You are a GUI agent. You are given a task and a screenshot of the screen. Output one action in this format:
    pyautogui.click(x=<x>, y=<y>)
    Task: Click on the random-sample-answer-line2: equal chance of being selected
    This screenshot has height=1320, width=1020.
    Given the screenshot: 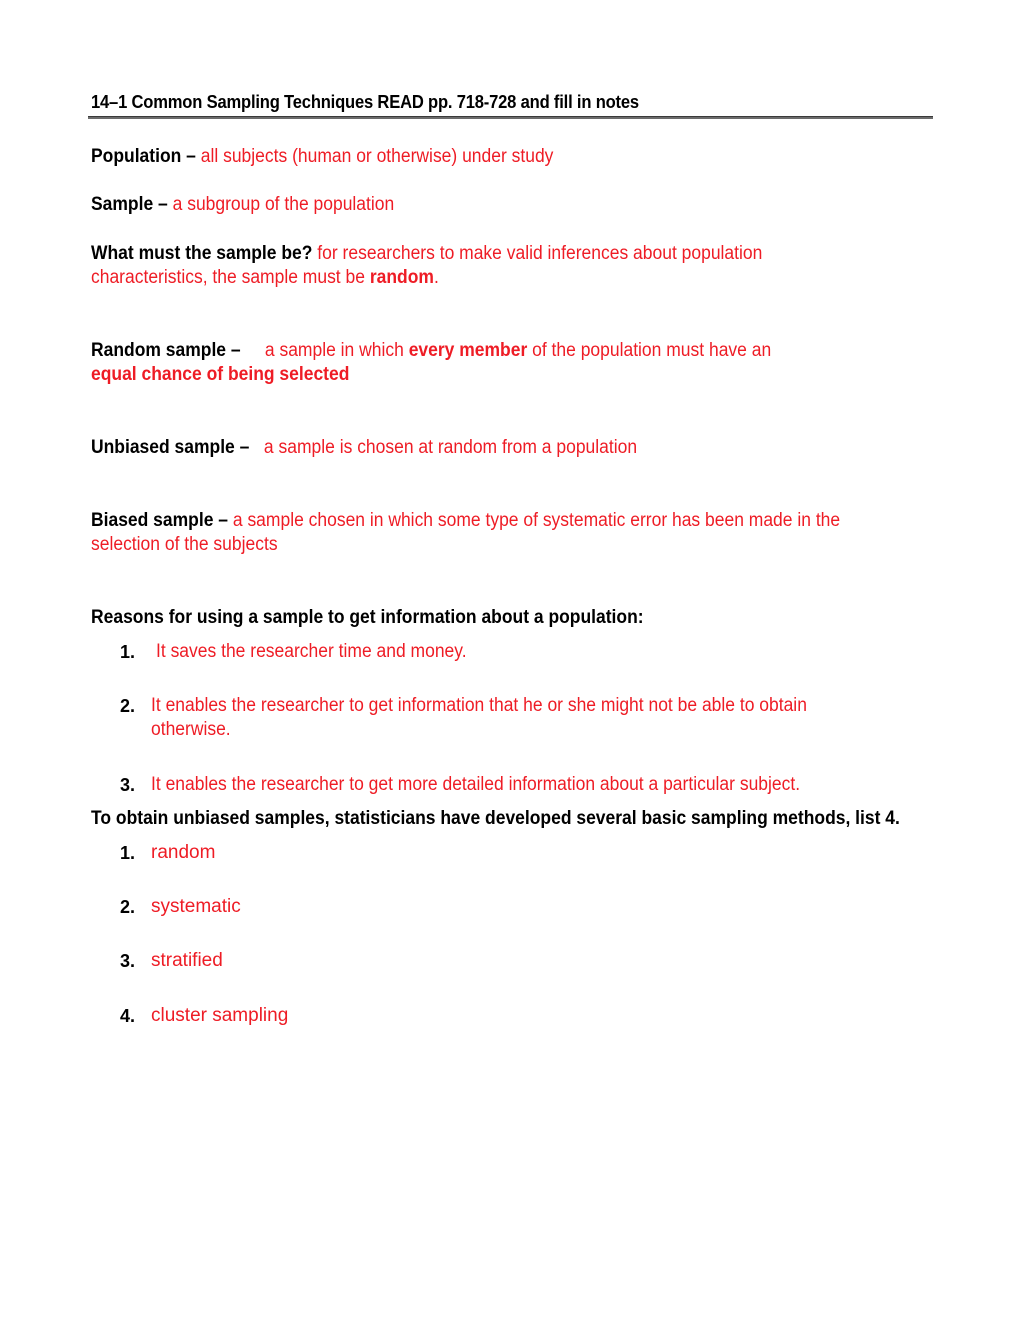 What is the action you would take?
    pyautogui.click(x=220, y=375)
    